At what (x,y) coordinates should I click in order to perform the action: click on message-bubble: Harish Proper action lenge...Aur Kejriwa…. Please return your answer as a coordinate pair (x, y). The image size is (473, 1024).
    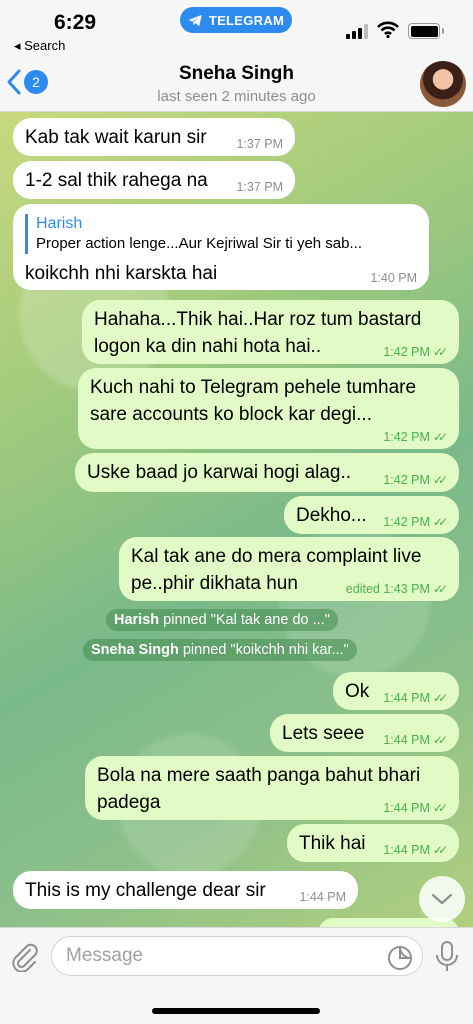
    Looking at the image, I should click on (221, 247).